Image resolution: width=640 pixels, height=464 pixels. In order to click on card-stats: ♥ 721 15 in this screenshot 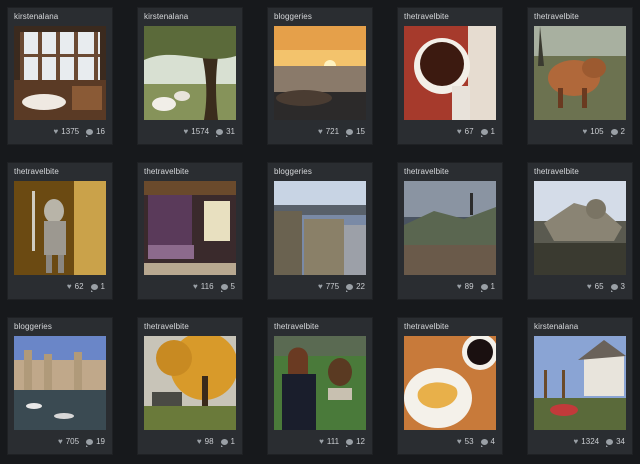, I will do `click(341, 132)`.